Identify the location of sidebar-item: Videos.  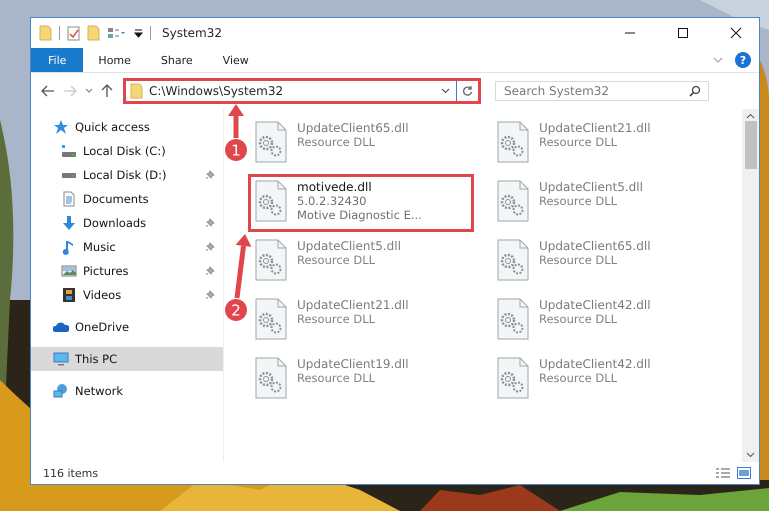
(127, 295).